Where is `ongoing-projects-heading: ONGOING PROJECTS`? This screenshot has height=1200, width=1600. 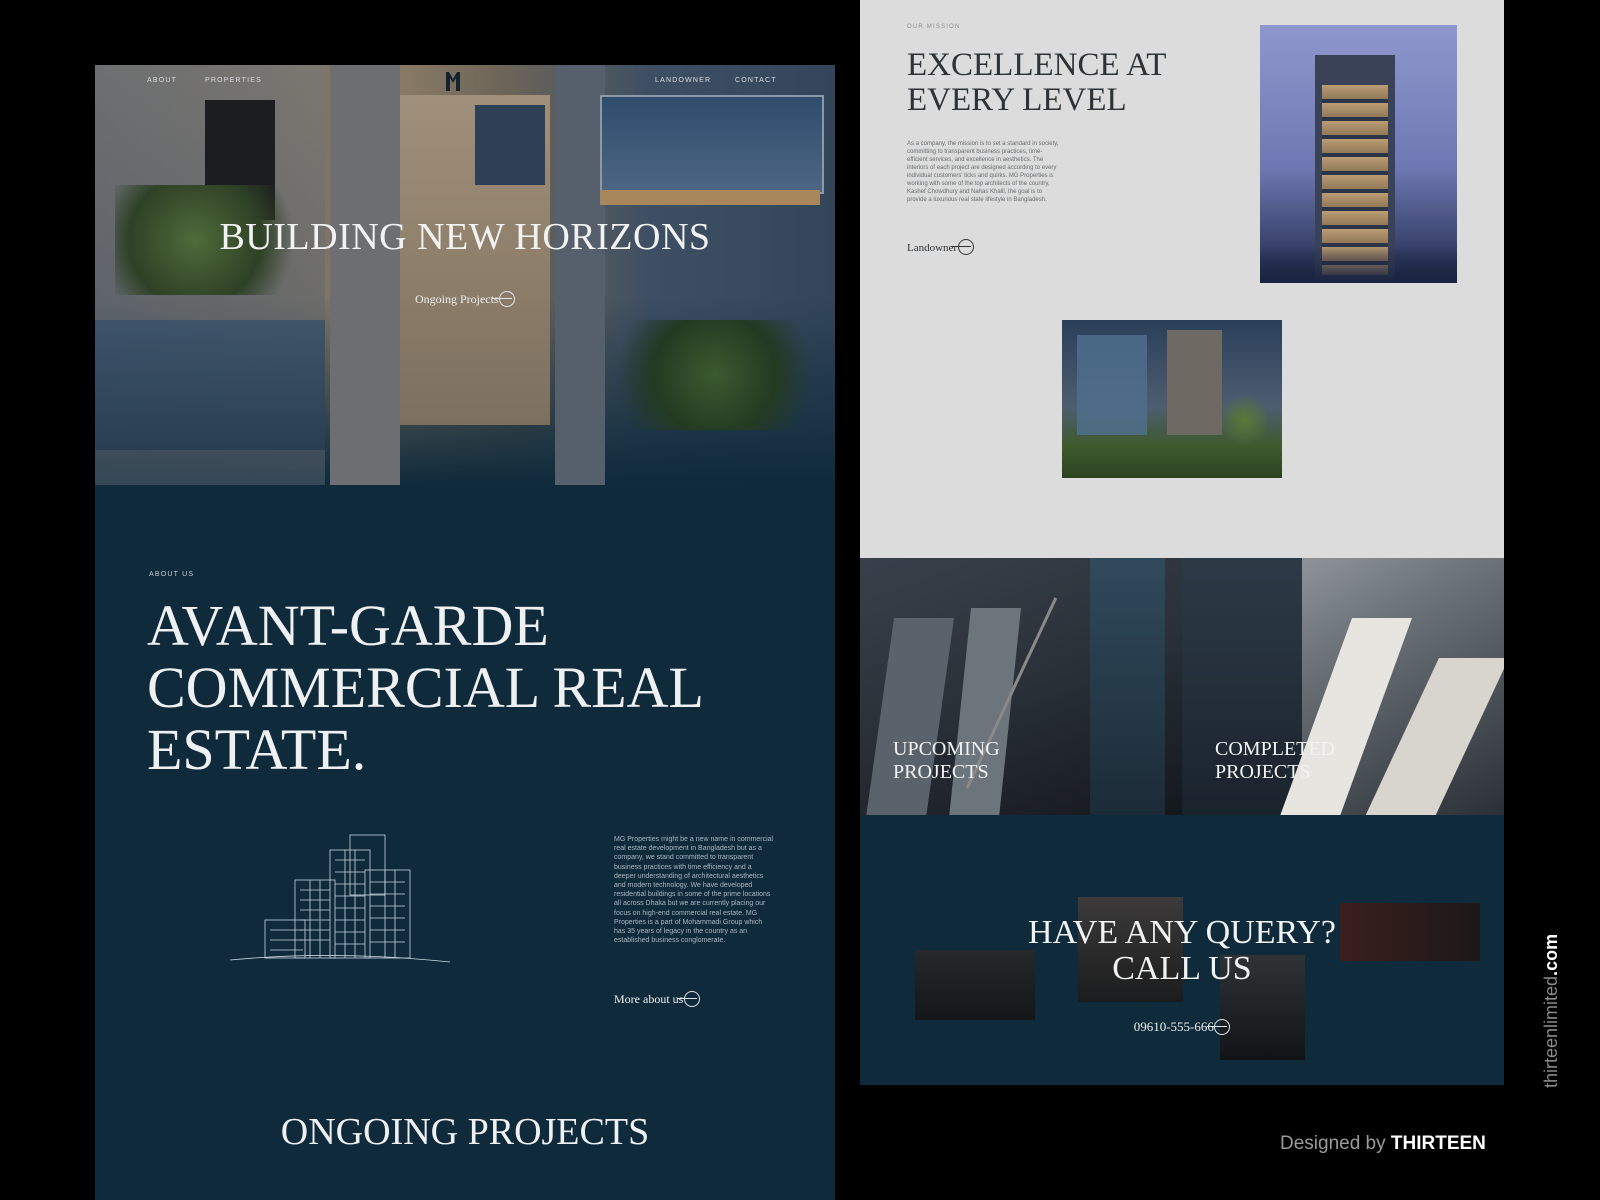
ongoing-projects-heading: ONGOING PROJECTS is located at coordinates (465, 1132).